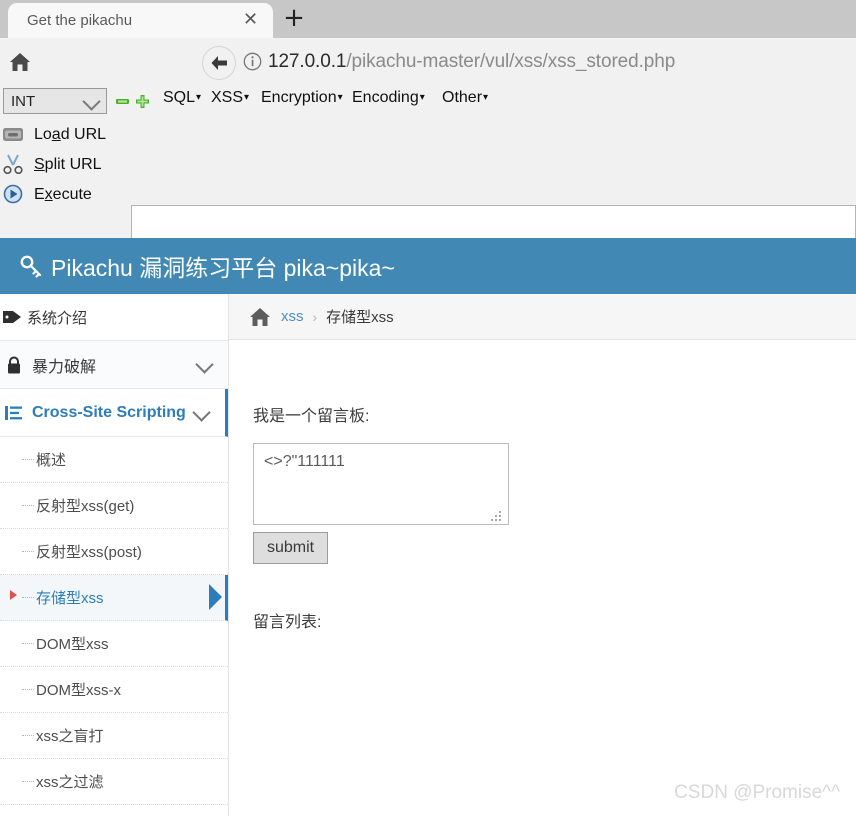 The height and width of the screenshot is (816, 856). Describe the element at coordinates (64, 367) in the screenshot. I see `sidebar-group-bruteforce-label: 暴力破解` at that location.